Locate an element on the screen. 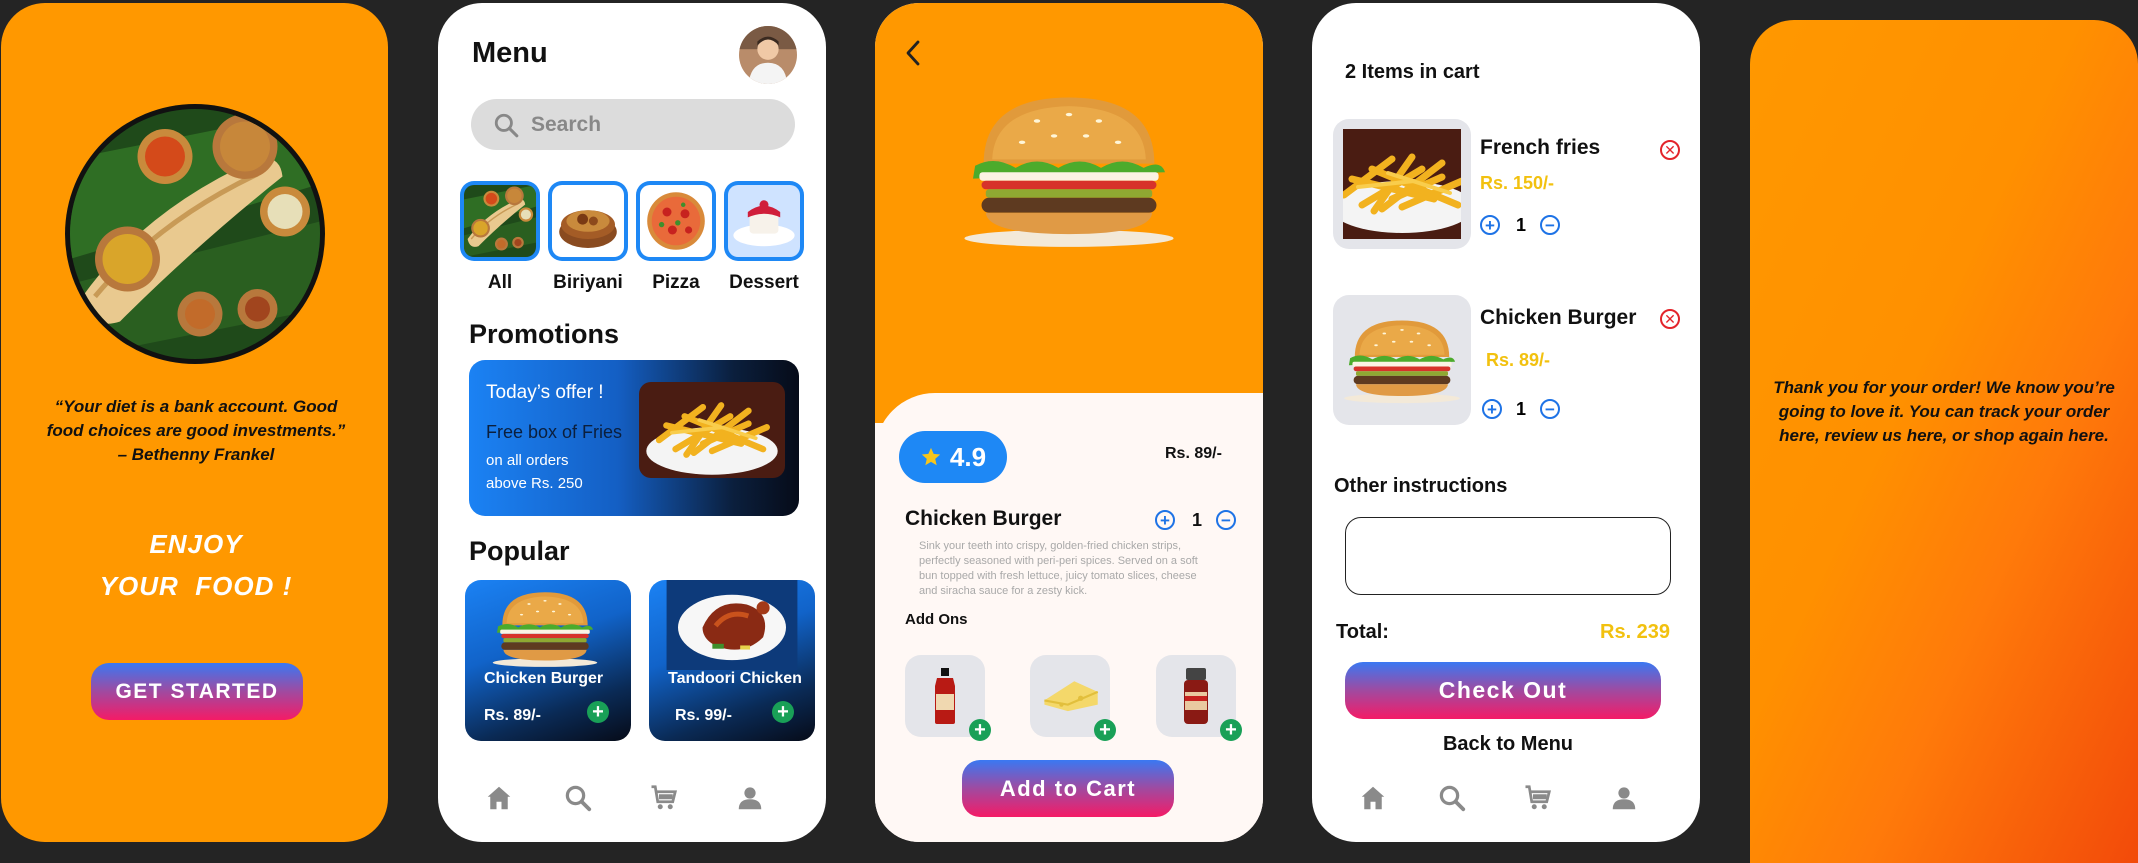  product-price: Rs. 89/- is located at coordinates (1193, 453).